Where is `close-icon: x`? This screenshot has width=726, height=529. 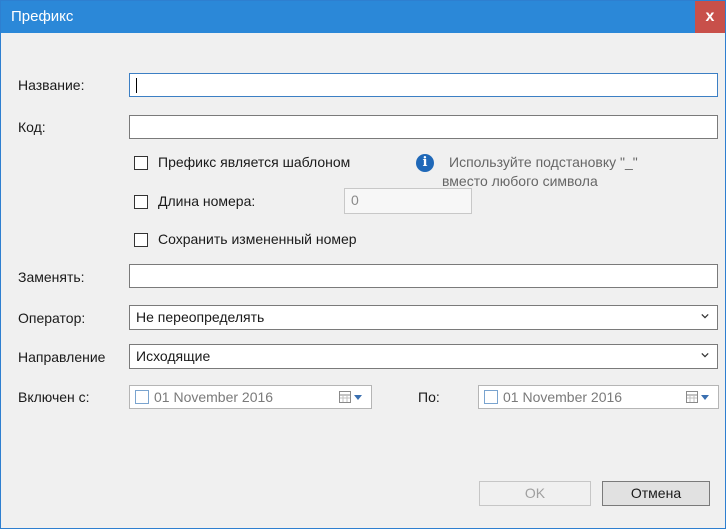
close-icon: x is located at coordinates (710, 16).